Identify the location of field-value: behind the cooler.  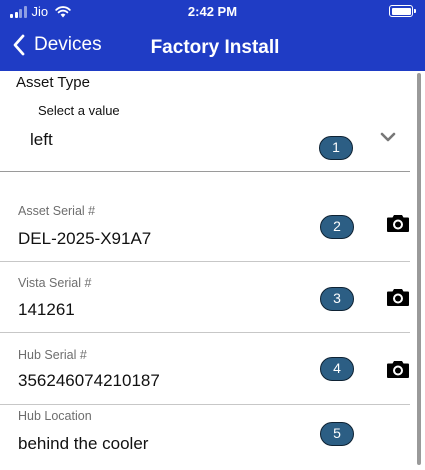
(83, 443).